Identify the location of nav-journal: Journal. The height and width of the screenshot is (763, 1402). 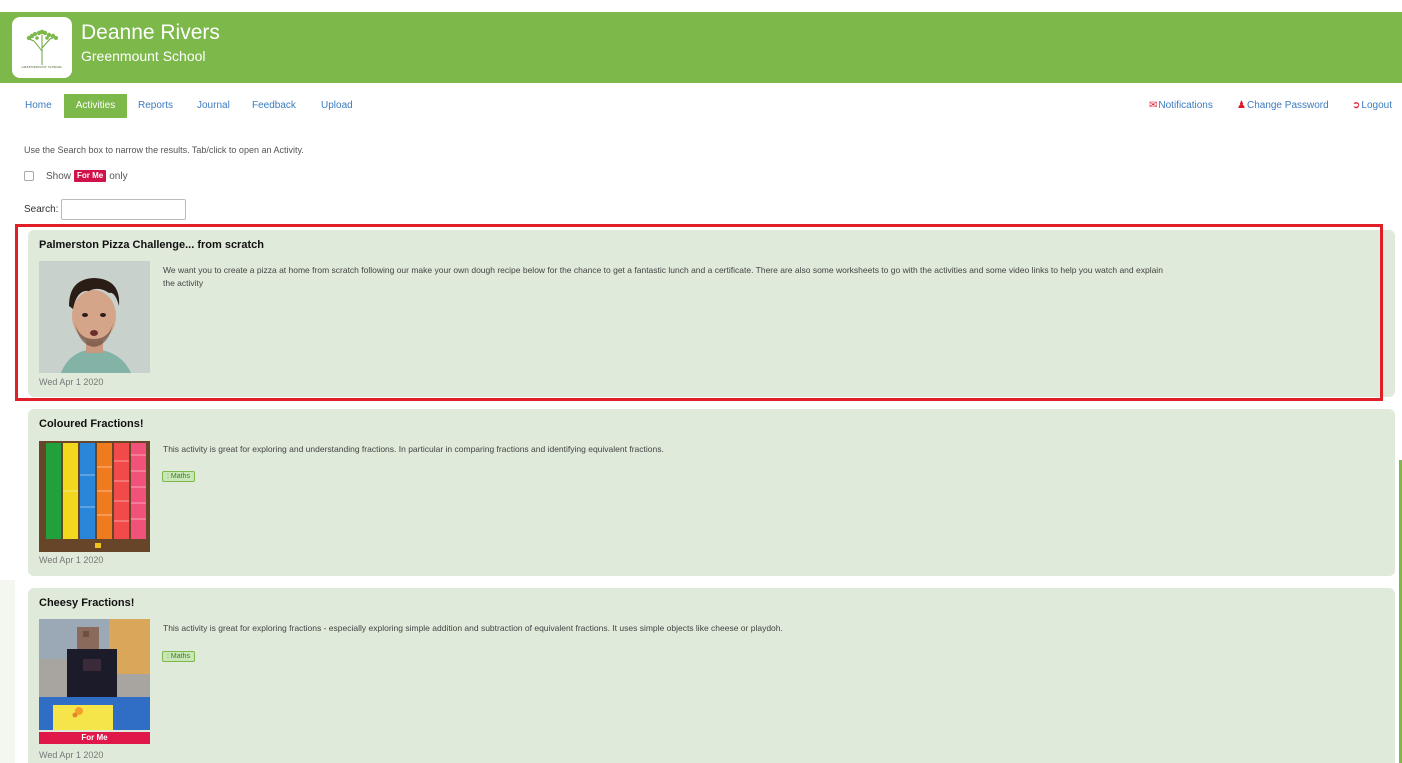
(213, 106).